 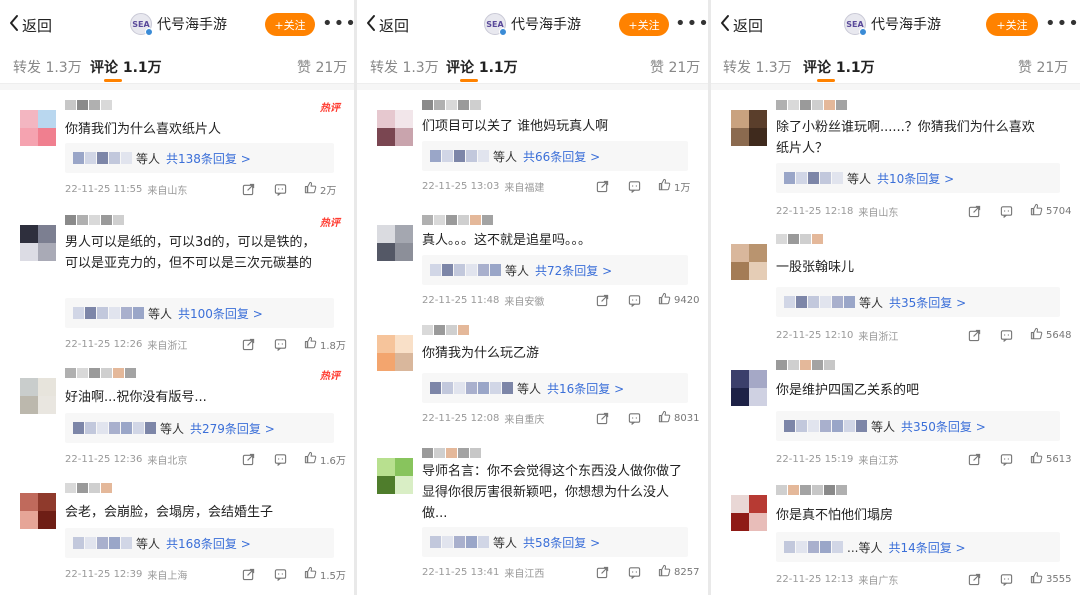 I want to click on like-button: 5613, so click(x=1050, y=459).